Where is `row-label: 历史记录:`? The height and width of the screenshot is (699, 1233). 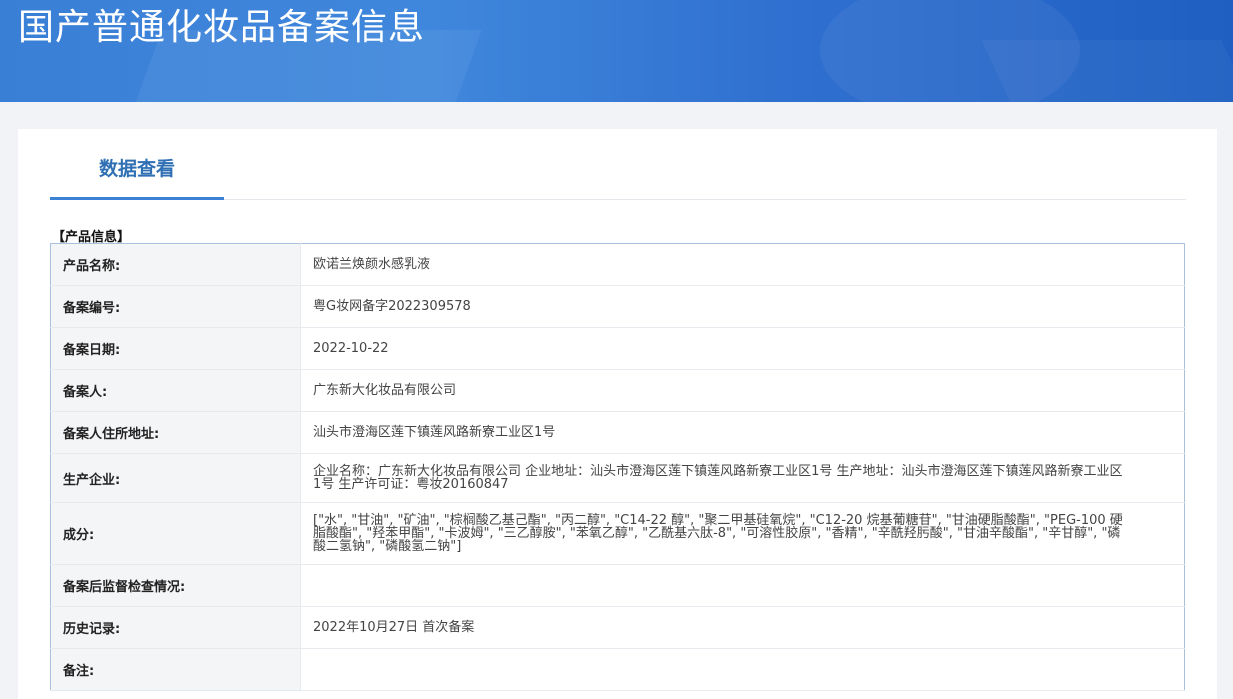
row-label: 历史记录: is located at coordinates (175, 627).